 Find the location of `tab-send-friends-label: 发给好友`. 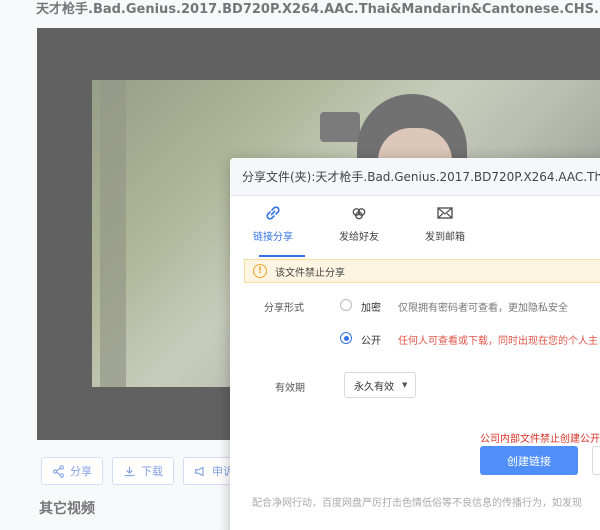

tab-send-friends-label: 发给好友 is located at coordinates (359, 237).